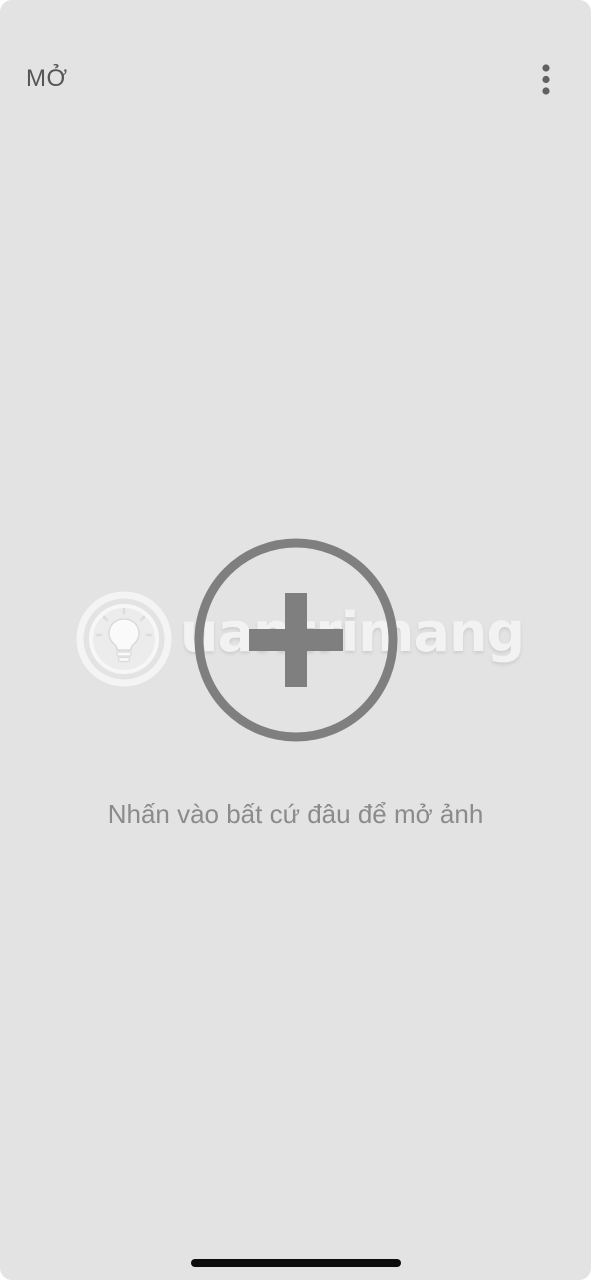 The image size is (591, 1280). I want to click on open-button: MỞ, so click(47, 79).